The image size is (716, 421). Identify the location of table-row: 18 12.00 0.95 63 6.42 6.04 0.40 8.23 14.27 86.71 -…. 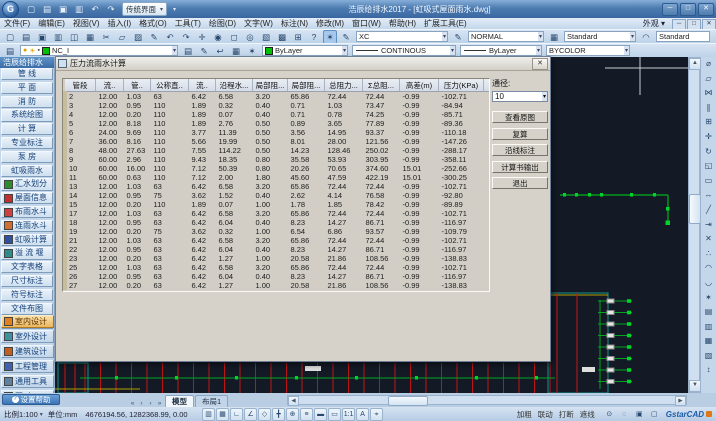
(276, 222).